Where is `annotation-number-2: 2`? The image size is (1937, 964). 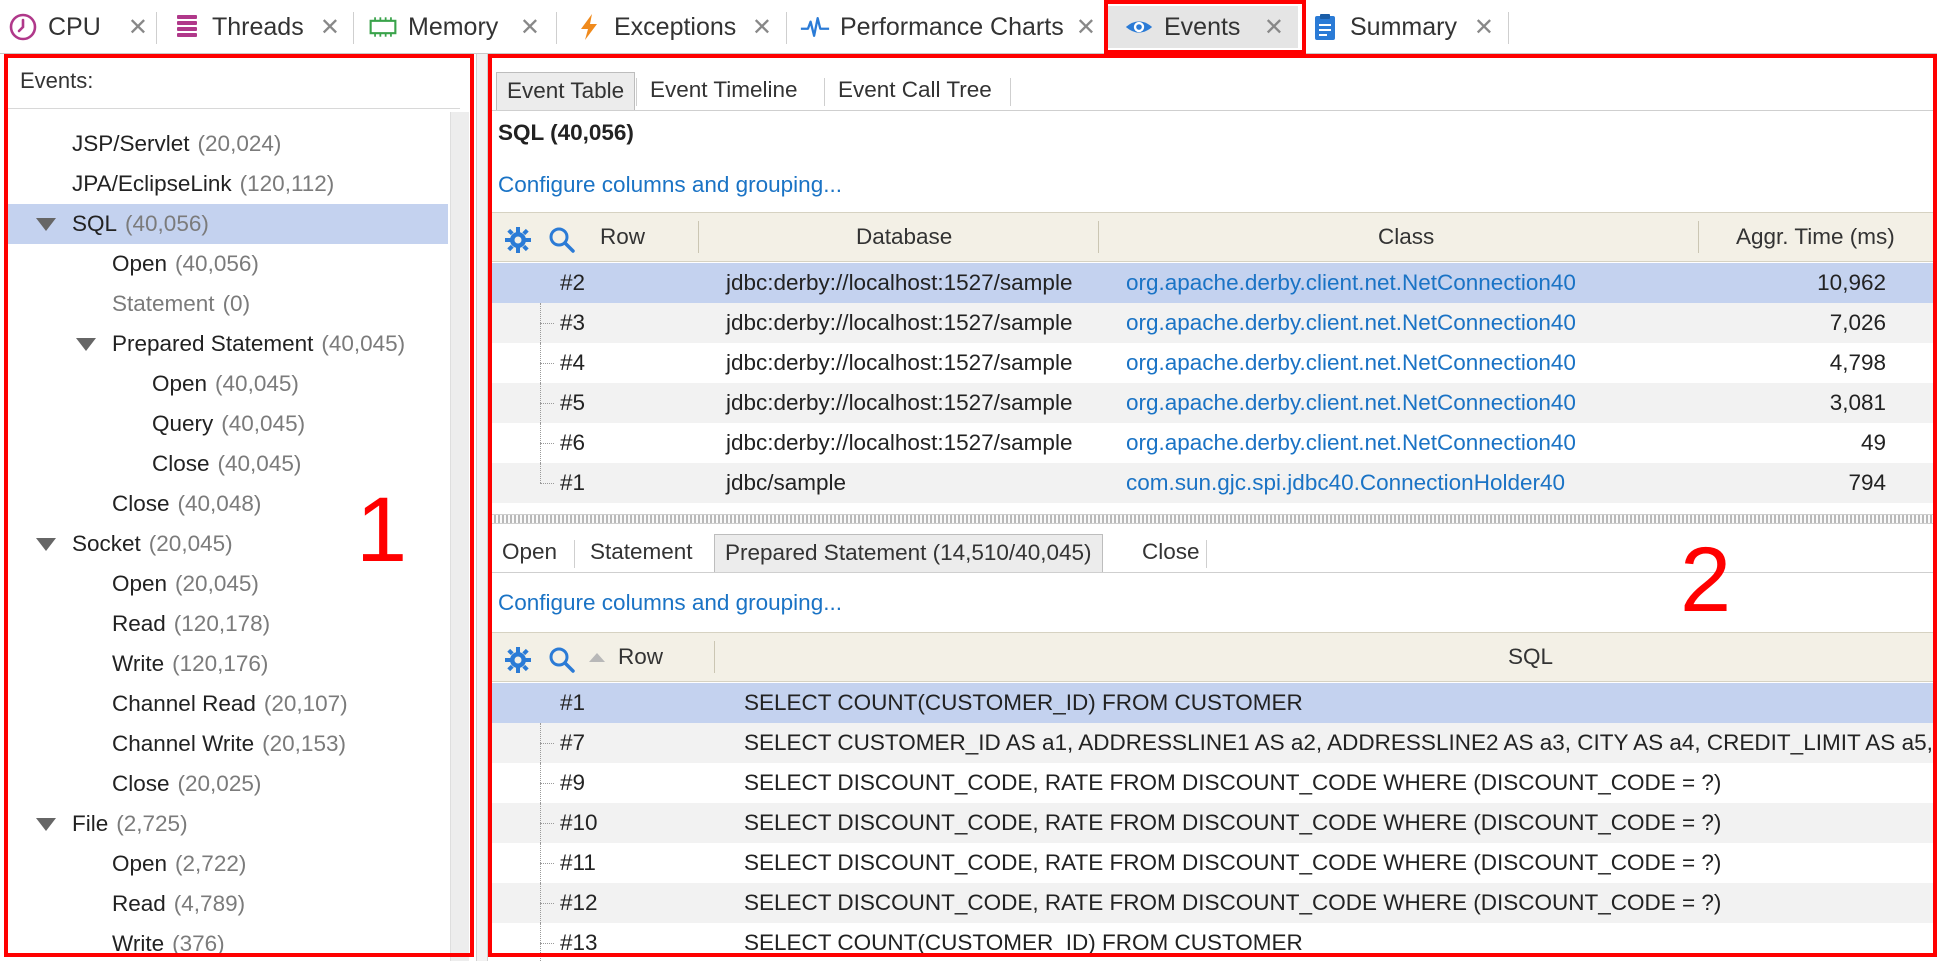
annotation-number-2: 2 is located at coordinates (1706, 580).